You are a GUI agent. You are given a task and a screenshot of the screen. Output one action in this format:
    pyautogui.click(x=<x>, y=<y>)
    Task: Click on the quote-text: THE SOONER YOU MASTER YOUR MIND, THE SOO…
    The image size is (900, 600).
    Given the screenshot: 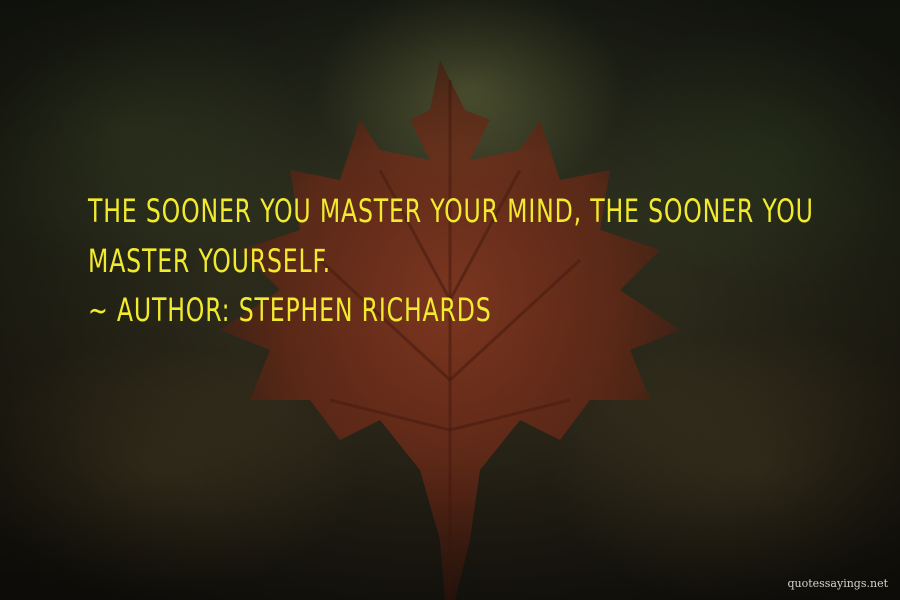 What is the action you would take?
    pyautogui.click(x=451, y=236)
    